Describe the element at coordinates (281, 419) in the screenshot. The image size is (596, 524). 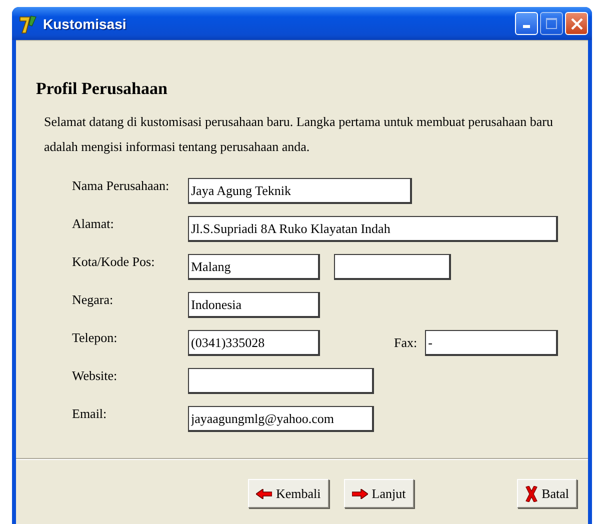
I see `input-field: jayaagungmlg@yahoo.com` at that location.